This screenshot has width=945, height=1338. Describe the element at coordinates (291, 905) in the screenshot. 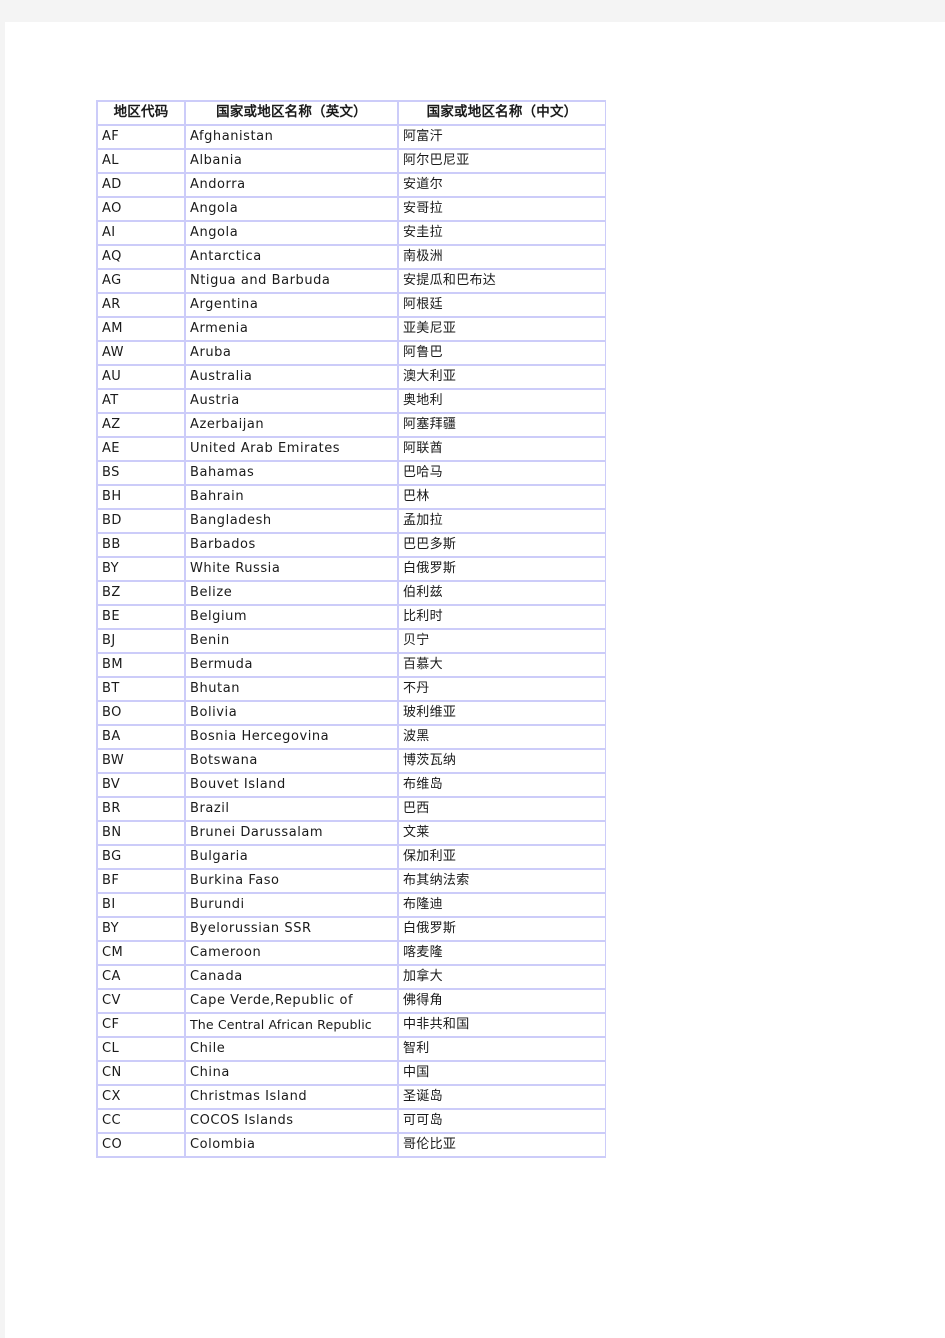

I see `cell-name-english: Burundi` at that location.